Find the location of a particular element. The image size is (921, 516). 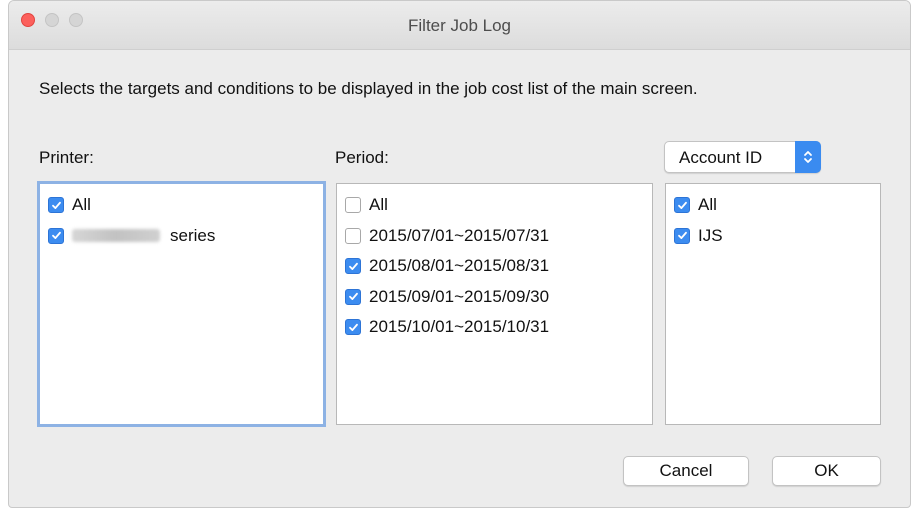

printer-list: All series is located at coordinates (181, 304).